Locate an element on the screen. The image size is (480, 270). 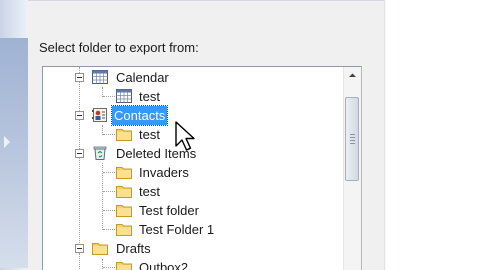
dialog-border is located at coordinates (206, 0).